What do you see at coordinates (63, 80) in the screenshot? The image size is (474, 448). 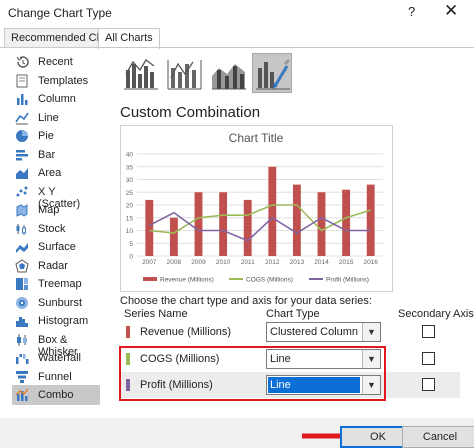 I see `sidebar-item-label: Templates` at bounding box center [63, 80].